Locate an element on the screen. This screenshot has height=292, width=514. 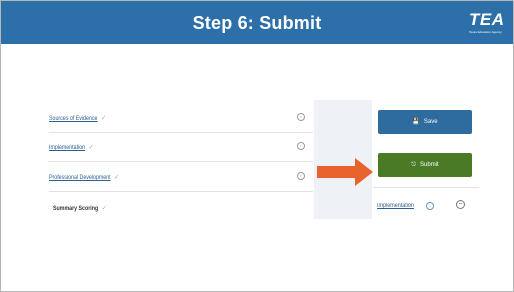
minus-circle-icon: − is located at coordinates (460, 204).